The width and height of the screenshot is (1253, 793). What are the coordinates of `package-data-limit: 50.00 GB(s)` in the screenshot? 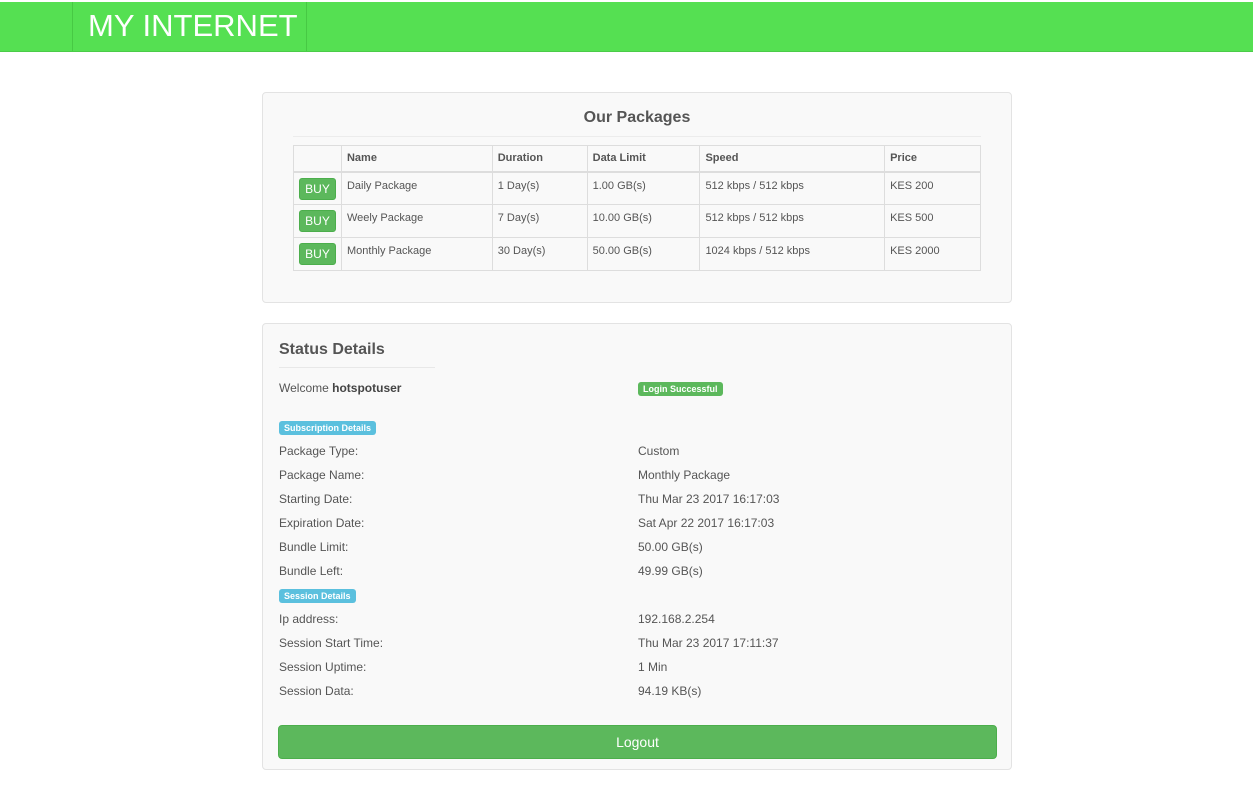 It's located at (643, 254).